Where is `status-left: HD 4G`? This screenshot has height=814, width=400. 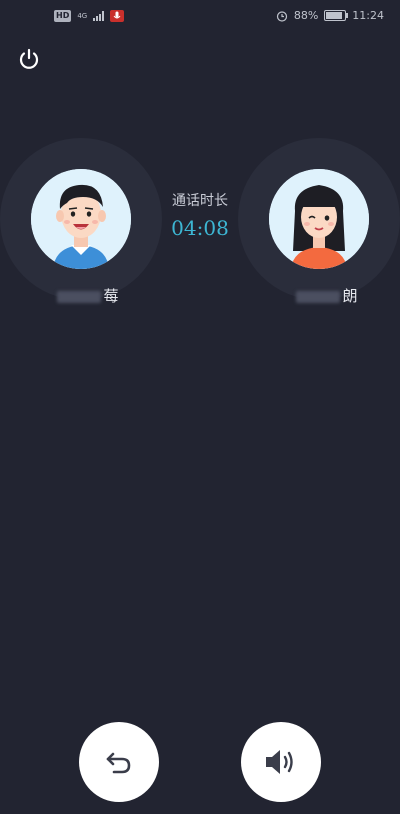 status-left: HD 4G is located at coordinates (89, 16).